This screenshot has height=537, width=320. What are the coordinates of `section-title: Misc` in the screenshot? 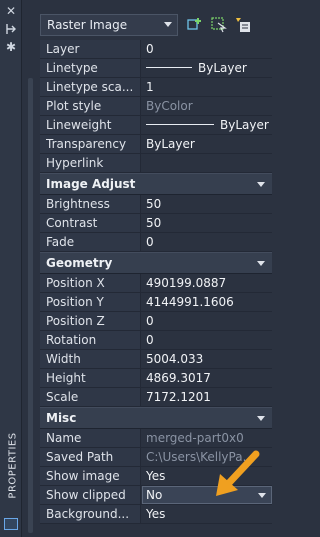 It's located at (61, 418).